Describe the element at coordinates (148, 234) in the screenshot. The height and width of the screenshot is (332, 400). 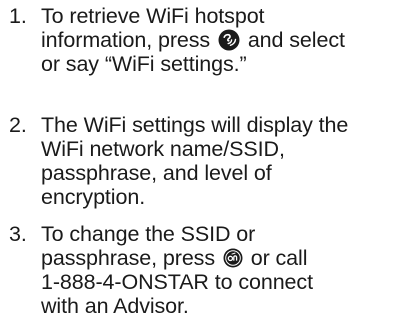
I see `step-line: To change the SSID or` at that location.